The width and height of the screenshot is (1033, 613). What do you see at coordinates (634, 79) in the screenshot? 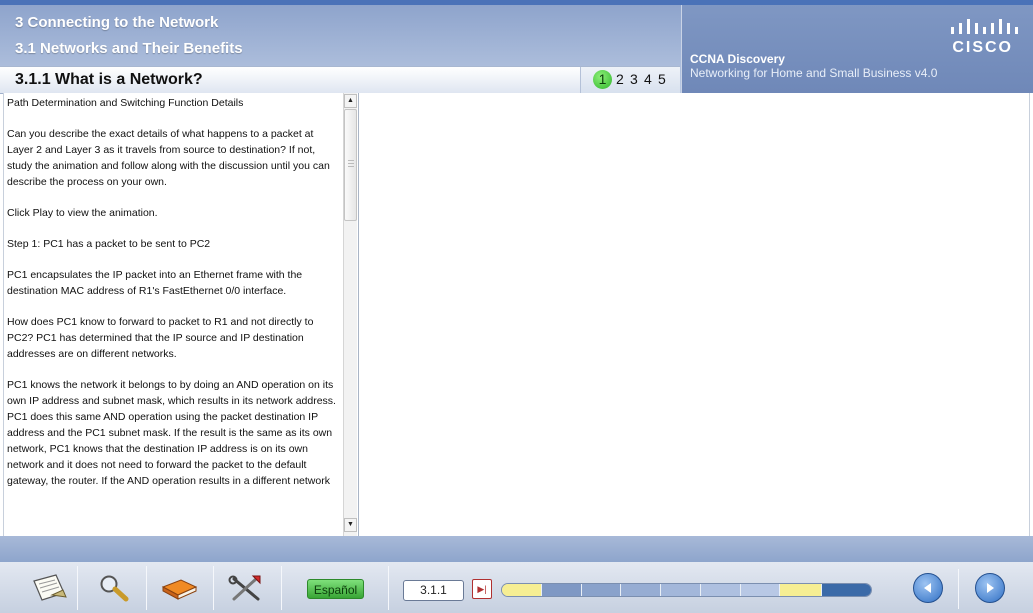
I see `page-link-3: 3` at bounding box center [634, 79].